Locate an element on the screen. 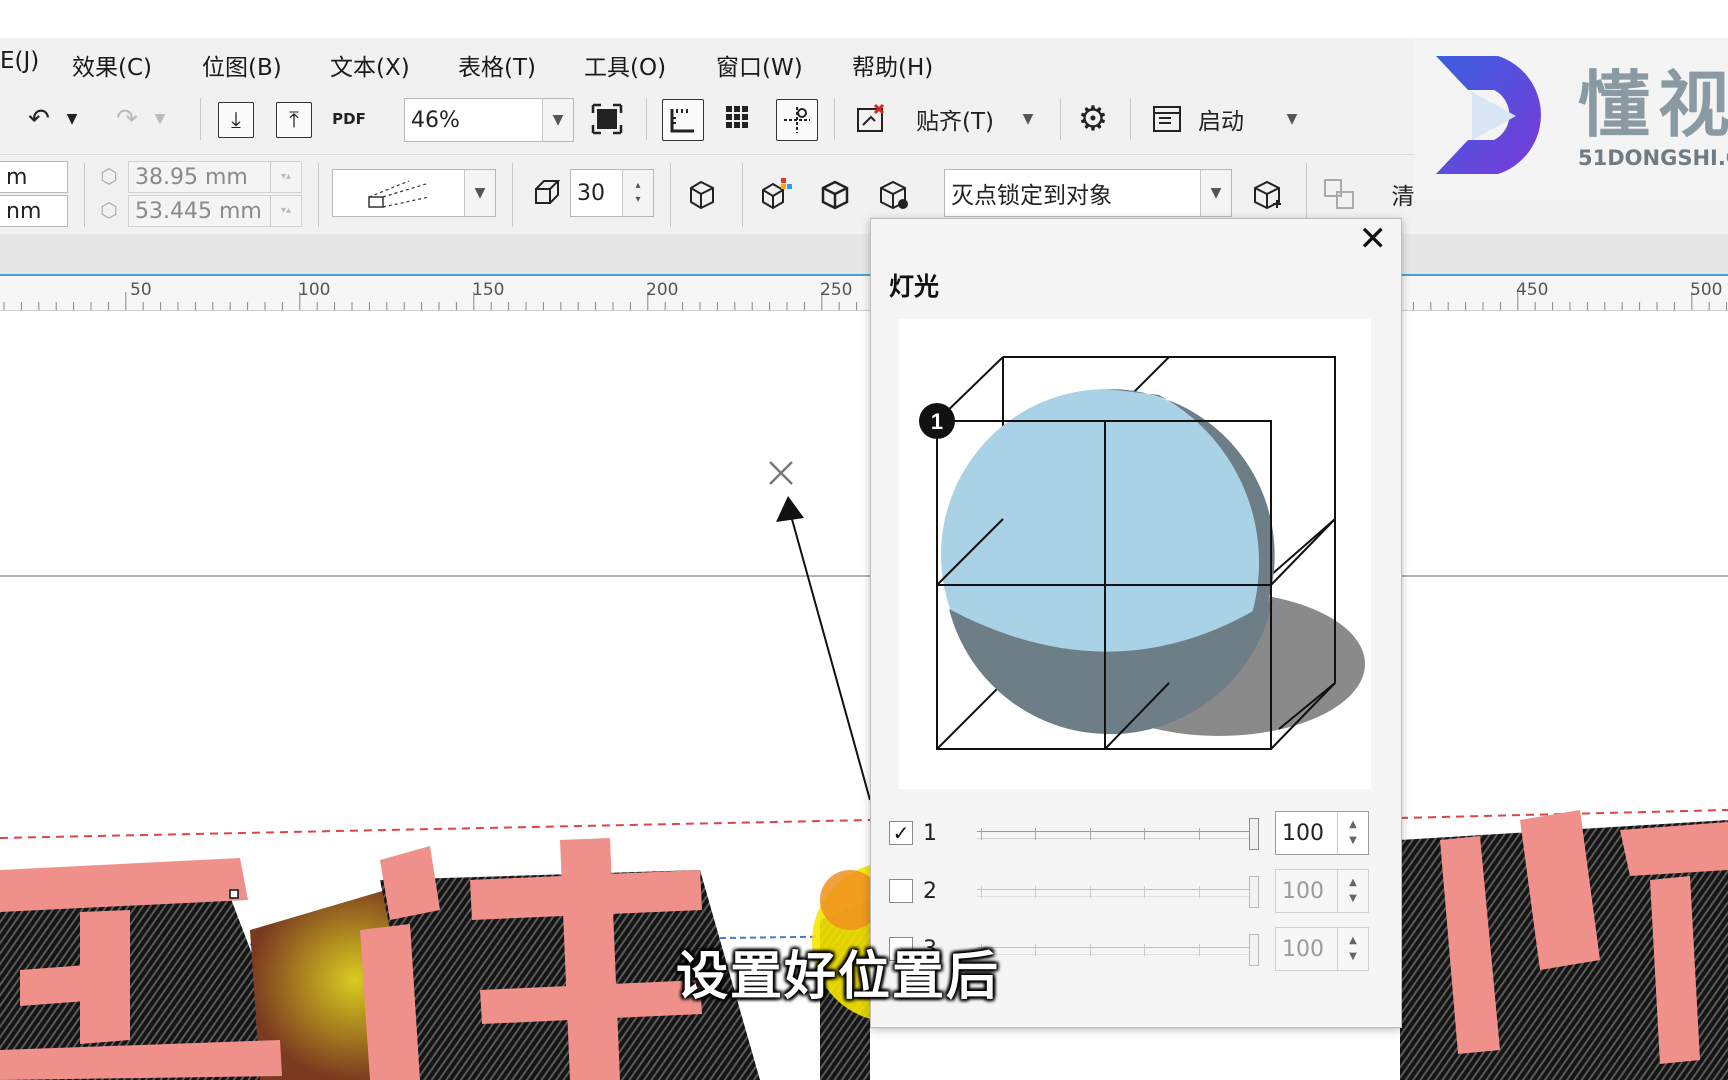 The image size is (1728, 1080). gear-icon: ⚙ is located at coordinates (1093, 119).